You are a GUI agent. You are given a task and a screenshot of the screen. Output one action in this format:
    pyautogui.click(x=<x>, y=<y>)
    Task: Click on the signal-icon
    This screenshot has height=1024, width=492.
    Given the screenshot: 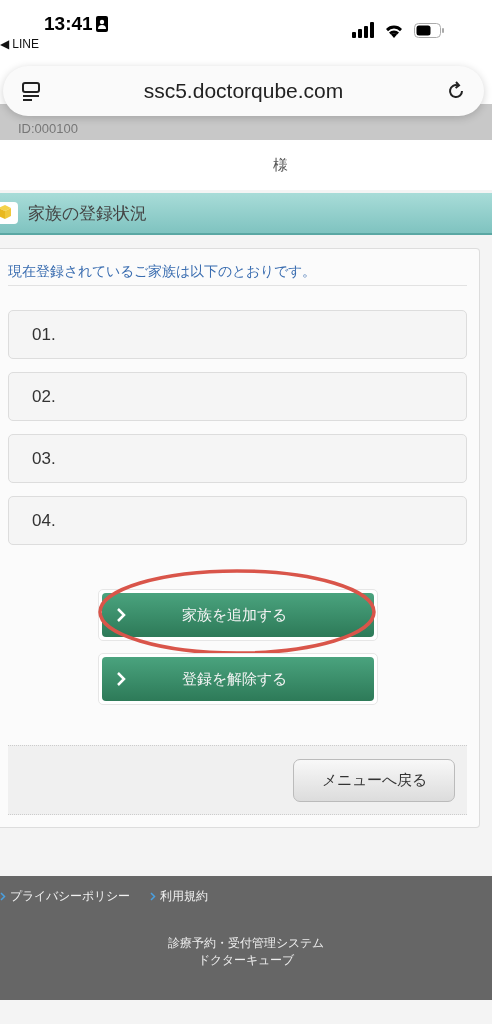 What is the action you would take?
    pyautogui.click(x=363, y=30)
    